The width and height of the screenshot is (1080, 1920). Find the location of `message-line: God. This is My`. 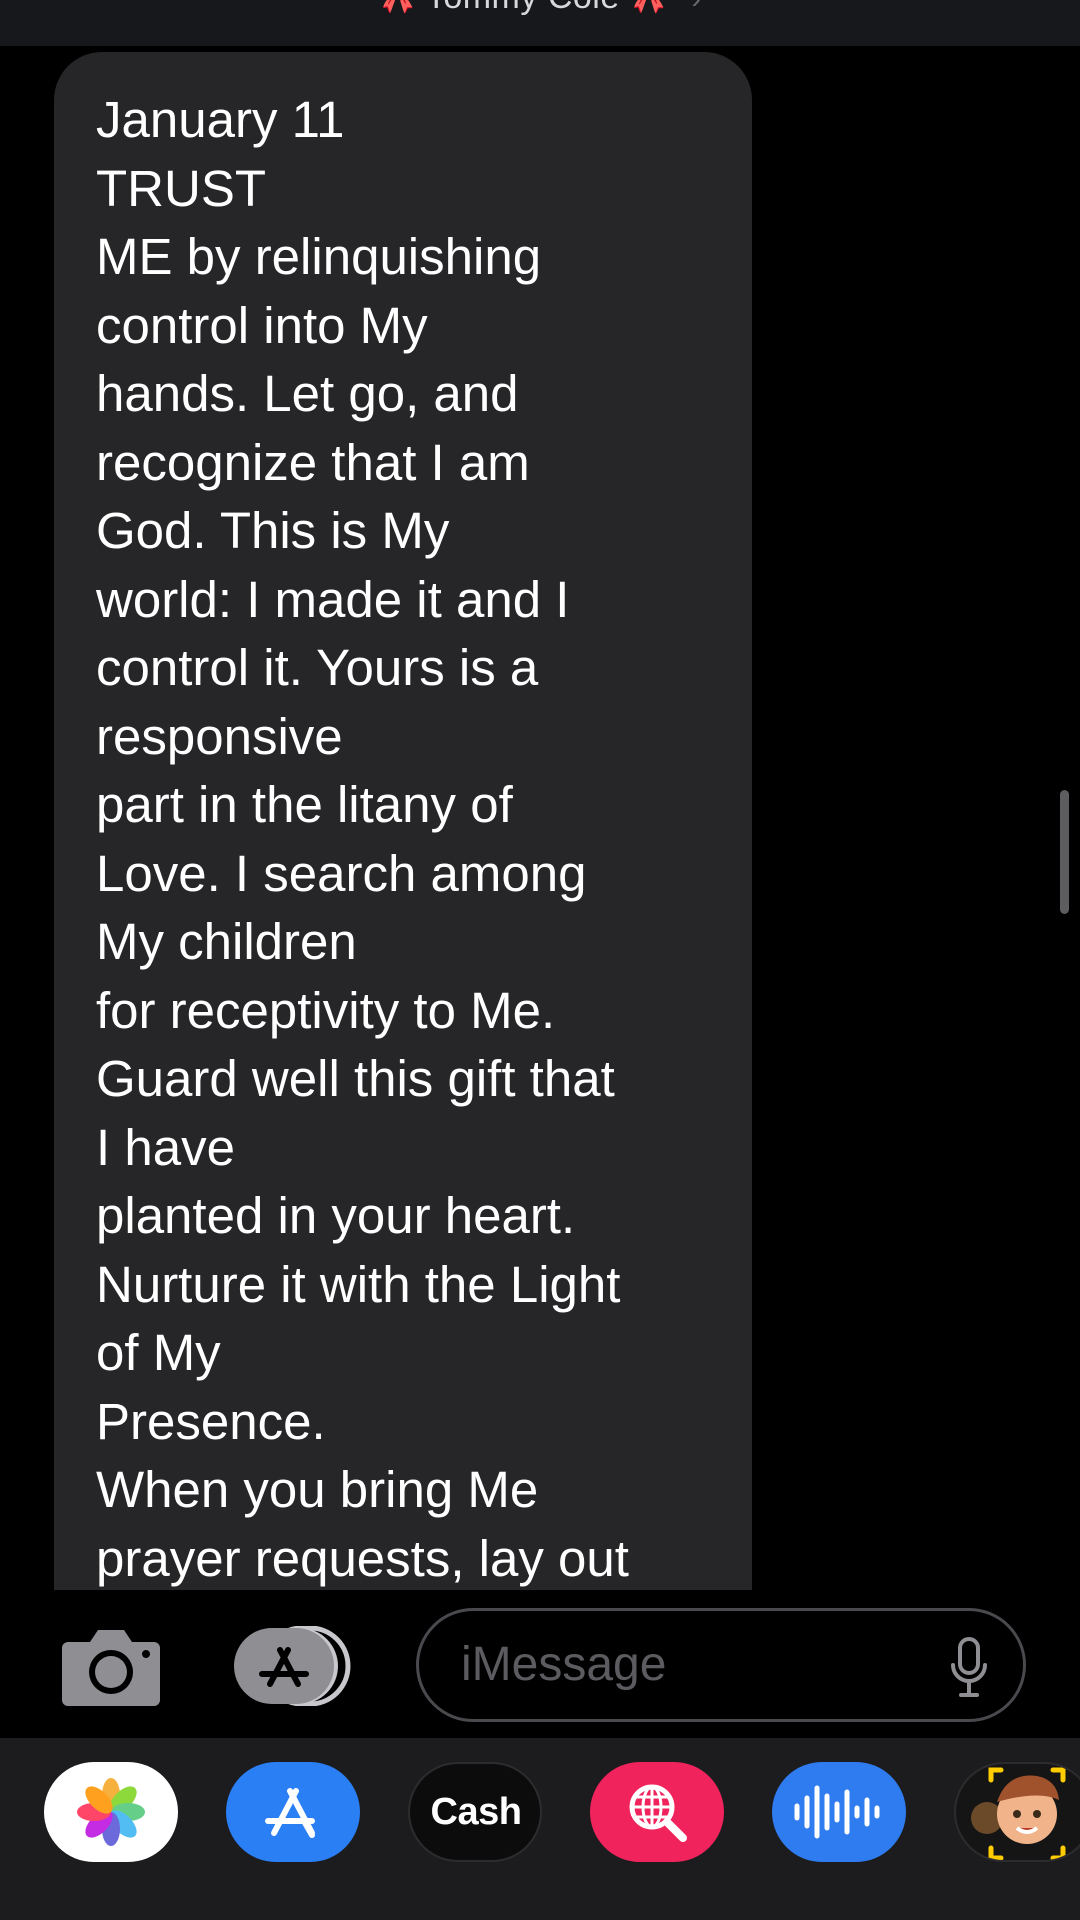

message-line: God. This is My is located at coordinates (273, 530).